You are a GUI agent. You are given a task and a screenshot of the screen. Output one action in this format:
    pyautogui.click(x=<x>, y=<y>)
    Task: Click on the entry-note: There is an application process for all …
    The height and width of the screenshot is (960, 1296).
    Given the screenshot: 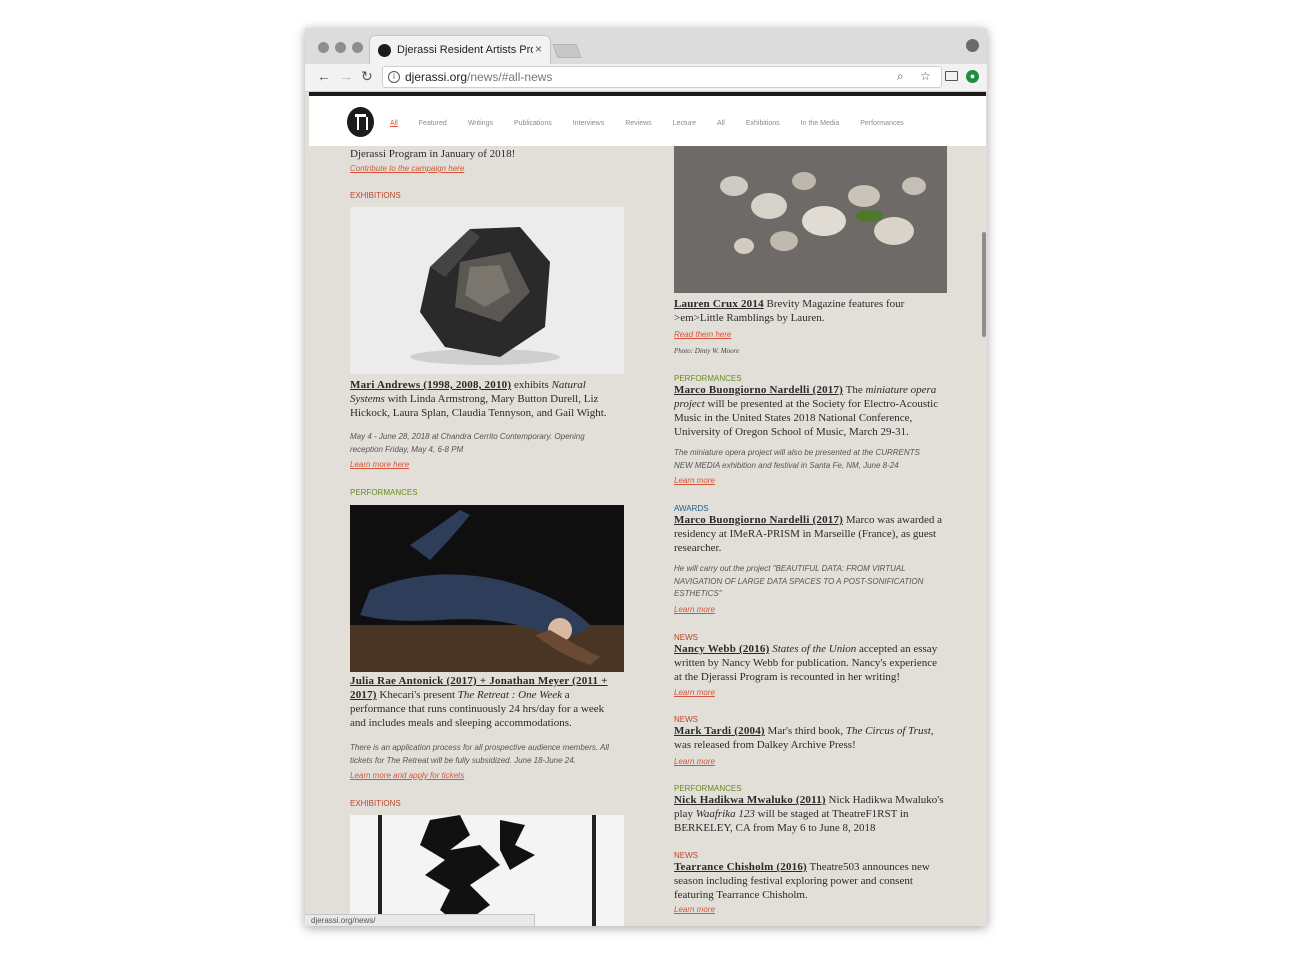 What is the action you would take?
    pyautogui.click(x=479, y=754)
    